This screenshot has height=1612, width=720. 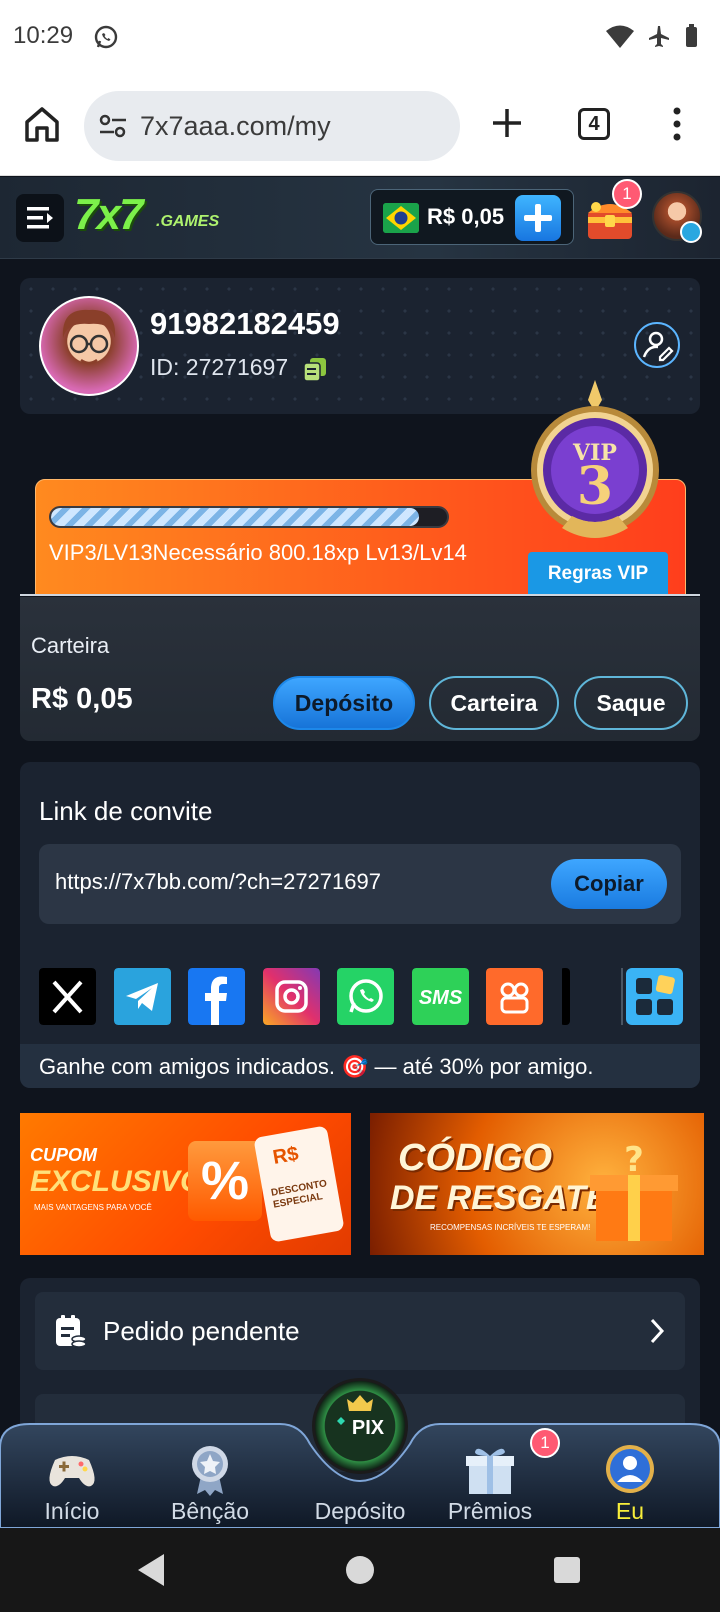 I want to click on site-settings-icon, so click(x=113, y=126).